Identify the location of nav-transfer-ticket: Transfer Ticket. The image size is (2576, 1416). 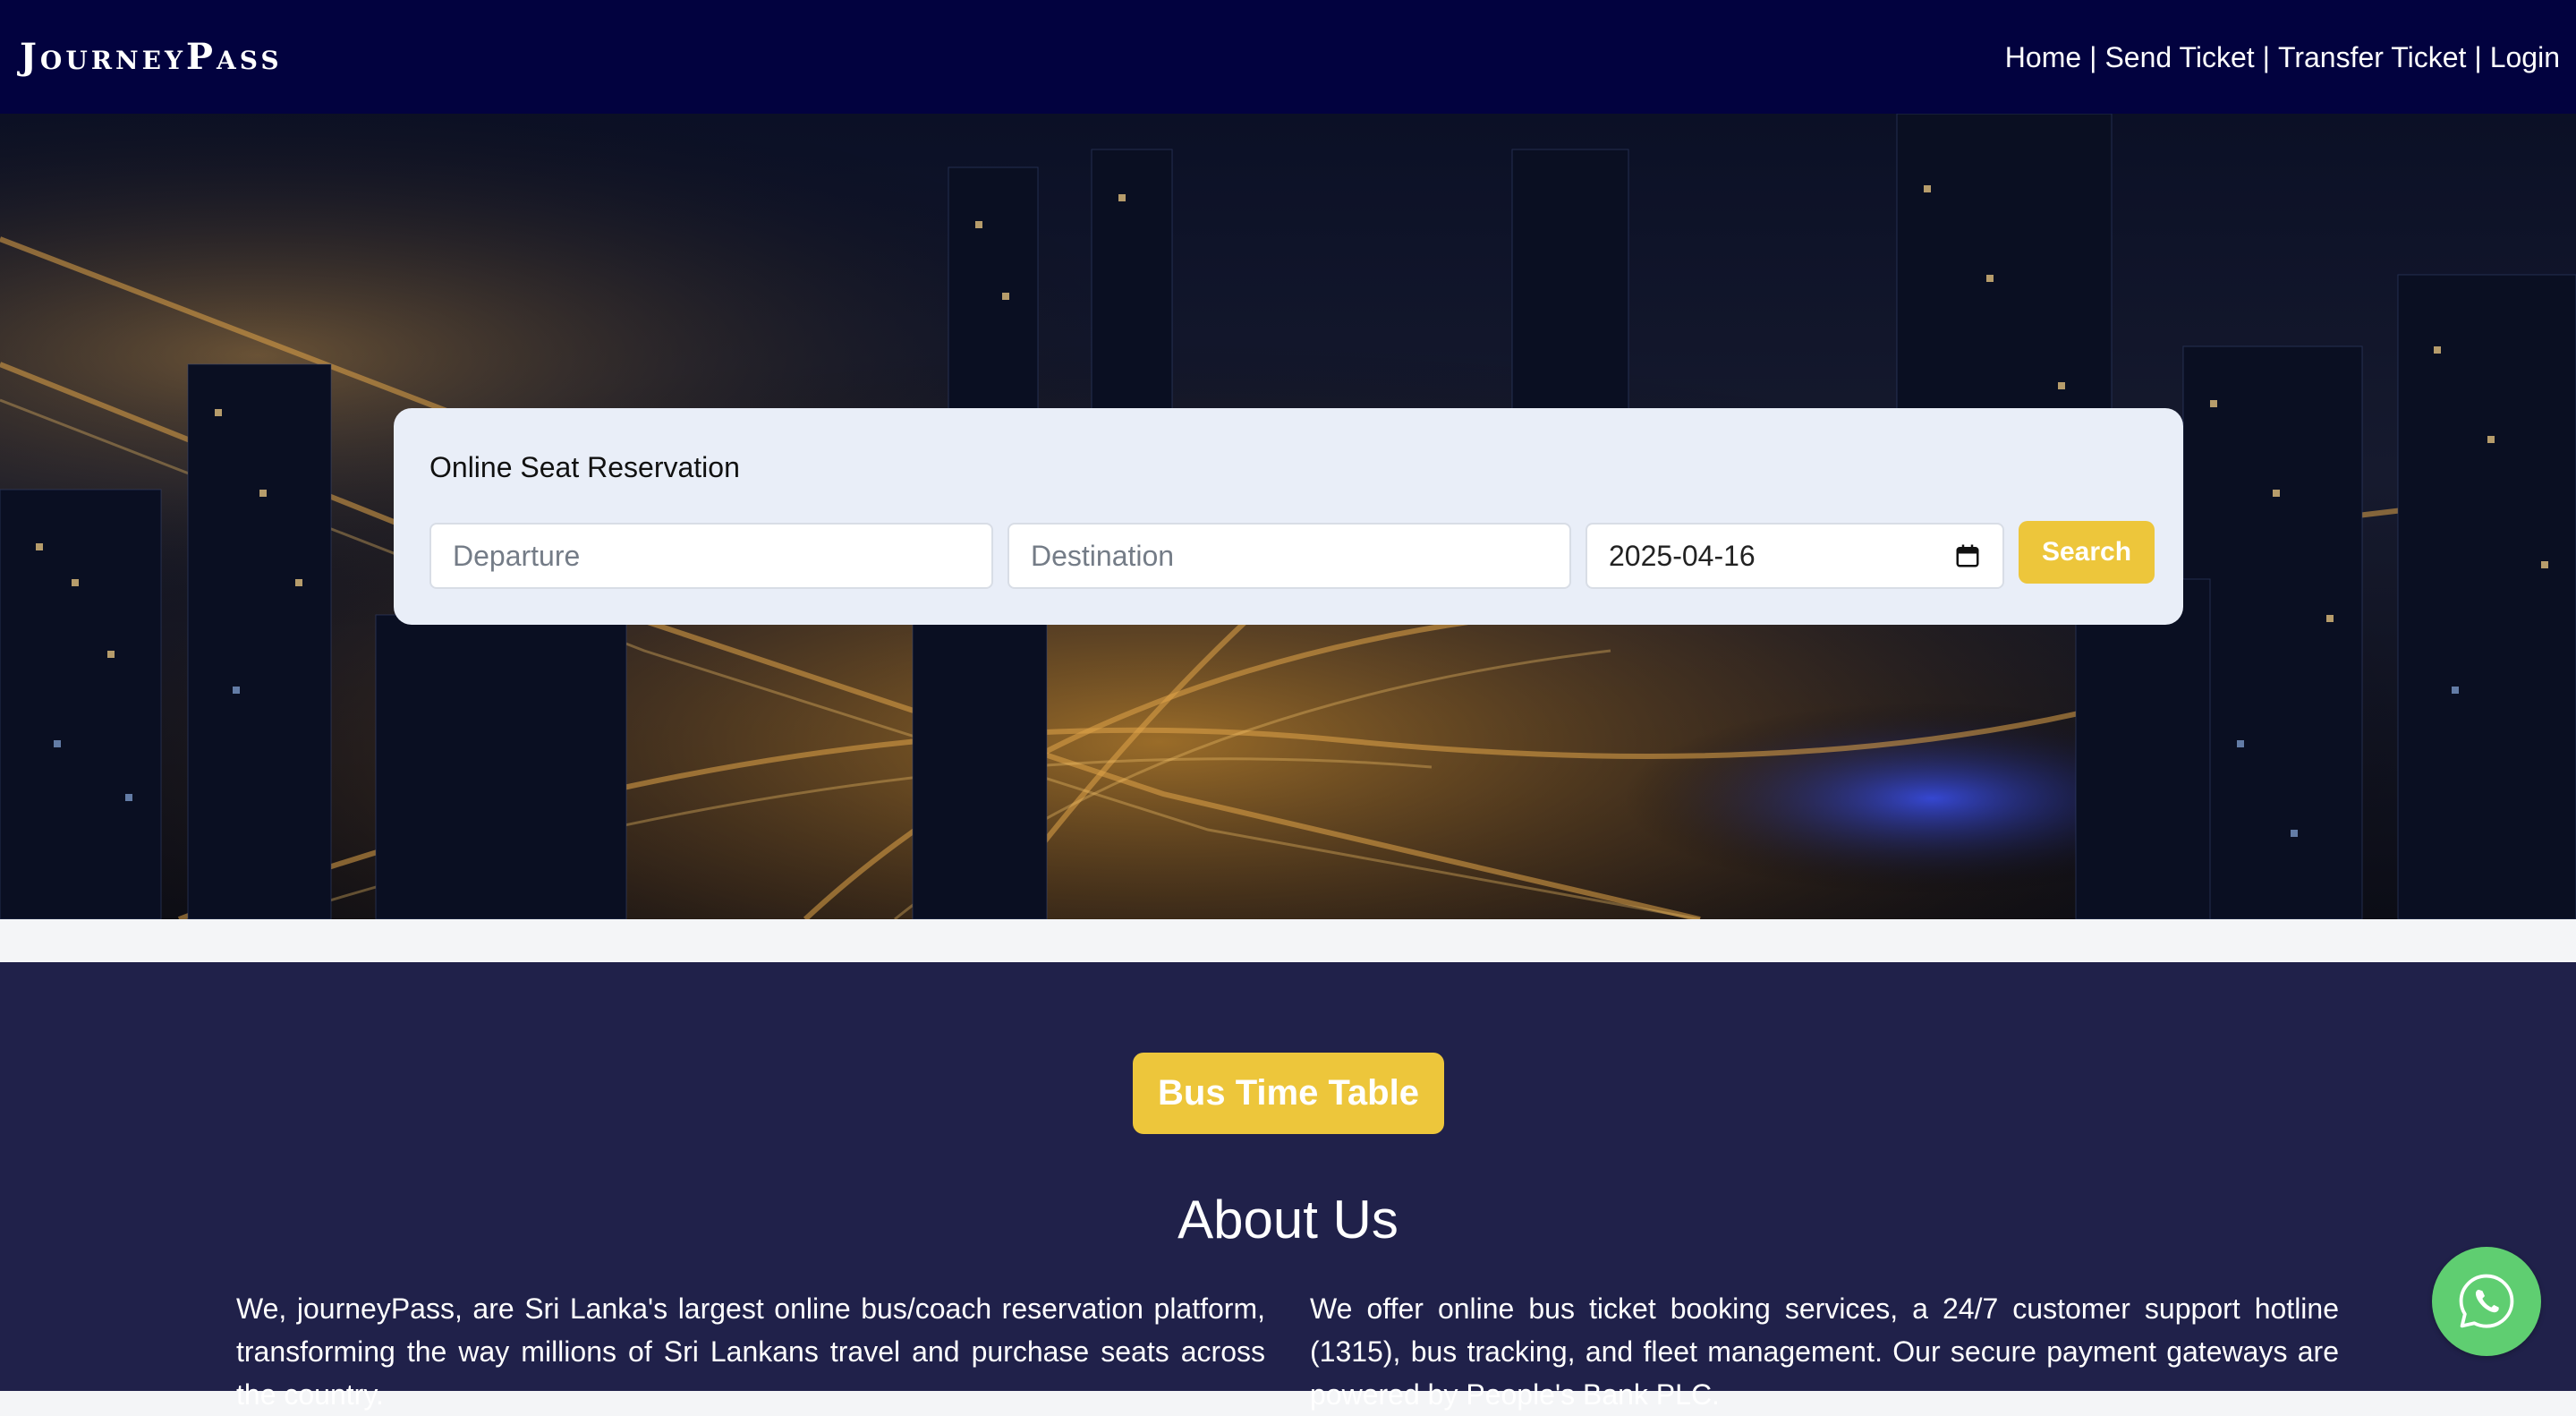
(2372, 57).